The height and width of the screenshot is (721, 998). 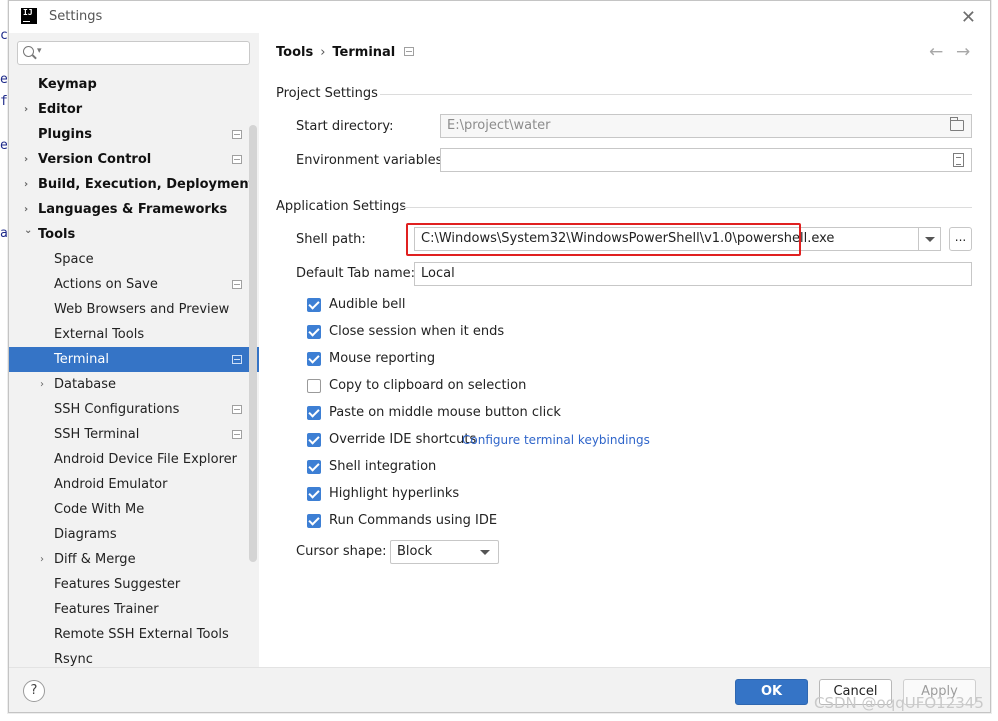 What do you see at coordinates (134, 534) in the screenshot?
I see `sidebar-item-diagrams: Diagrams` at bounding box center [134, 534].